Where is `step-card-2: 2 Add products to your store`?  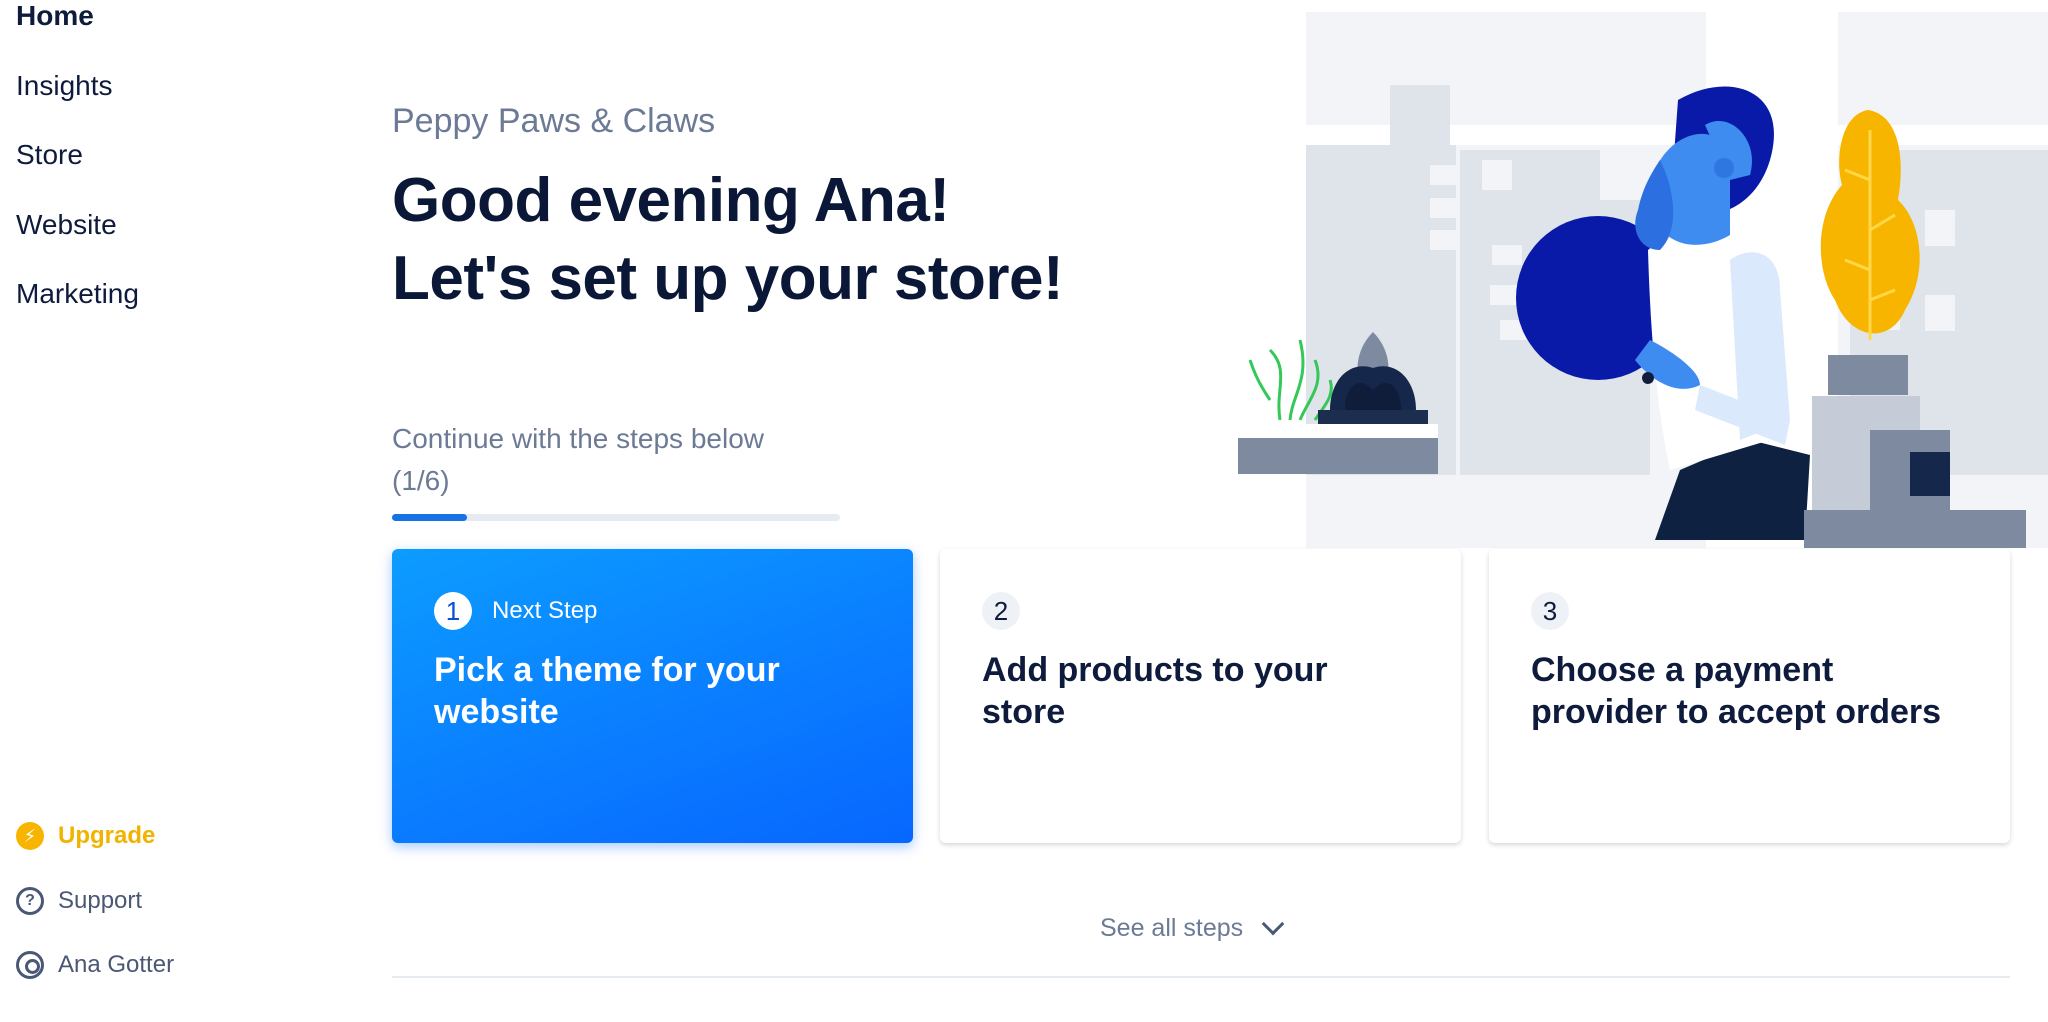
step-card-2: 2 Add products to your store is located at coordinates (1200, 696).